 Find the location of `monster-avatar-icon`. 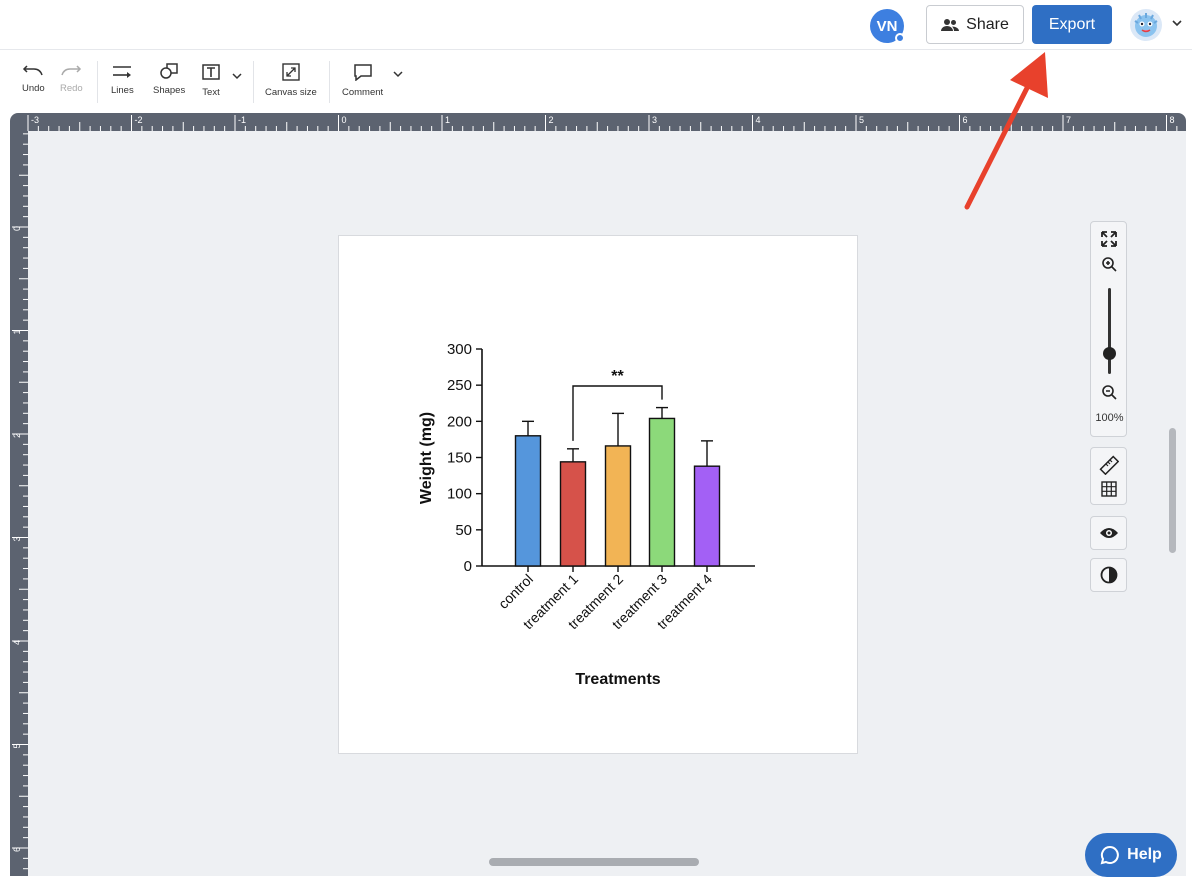

monster-avatar-icon is located at coordinates (1146, 25).